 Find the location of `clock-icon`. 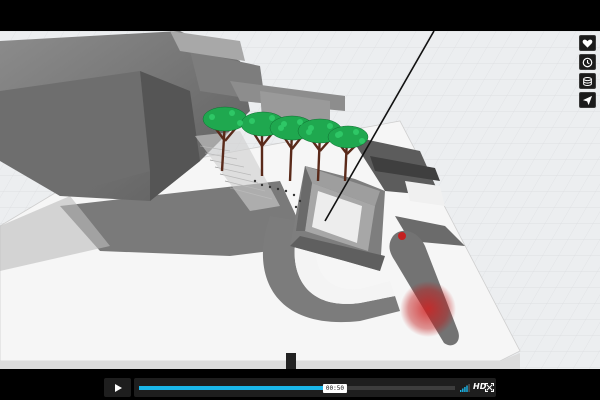

clock-icon is located at coordinates (587, 62).